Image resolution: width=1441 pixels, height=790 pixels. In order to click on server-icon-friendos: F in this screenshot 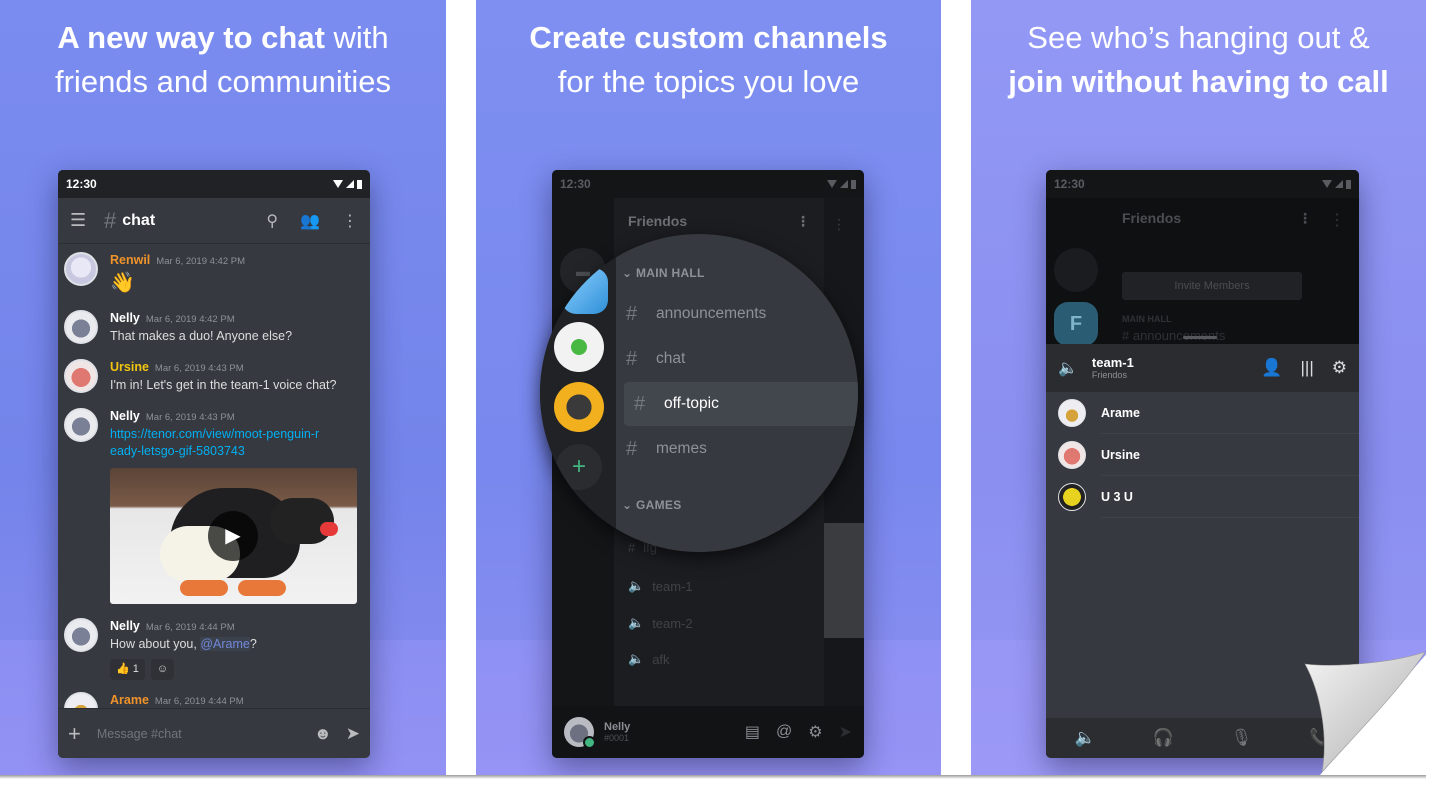, I will do `click(1076, 324)`.